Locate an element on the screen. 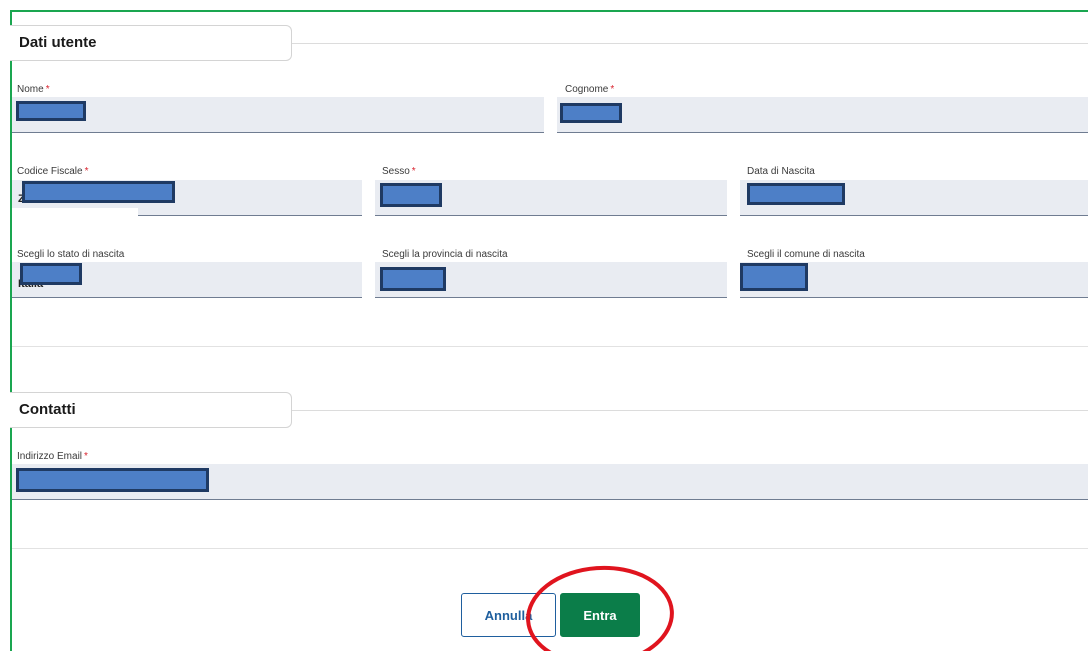 The height and width of the screenshot is (651, 1088). frame-top-border is located at coordinates (549, 11).